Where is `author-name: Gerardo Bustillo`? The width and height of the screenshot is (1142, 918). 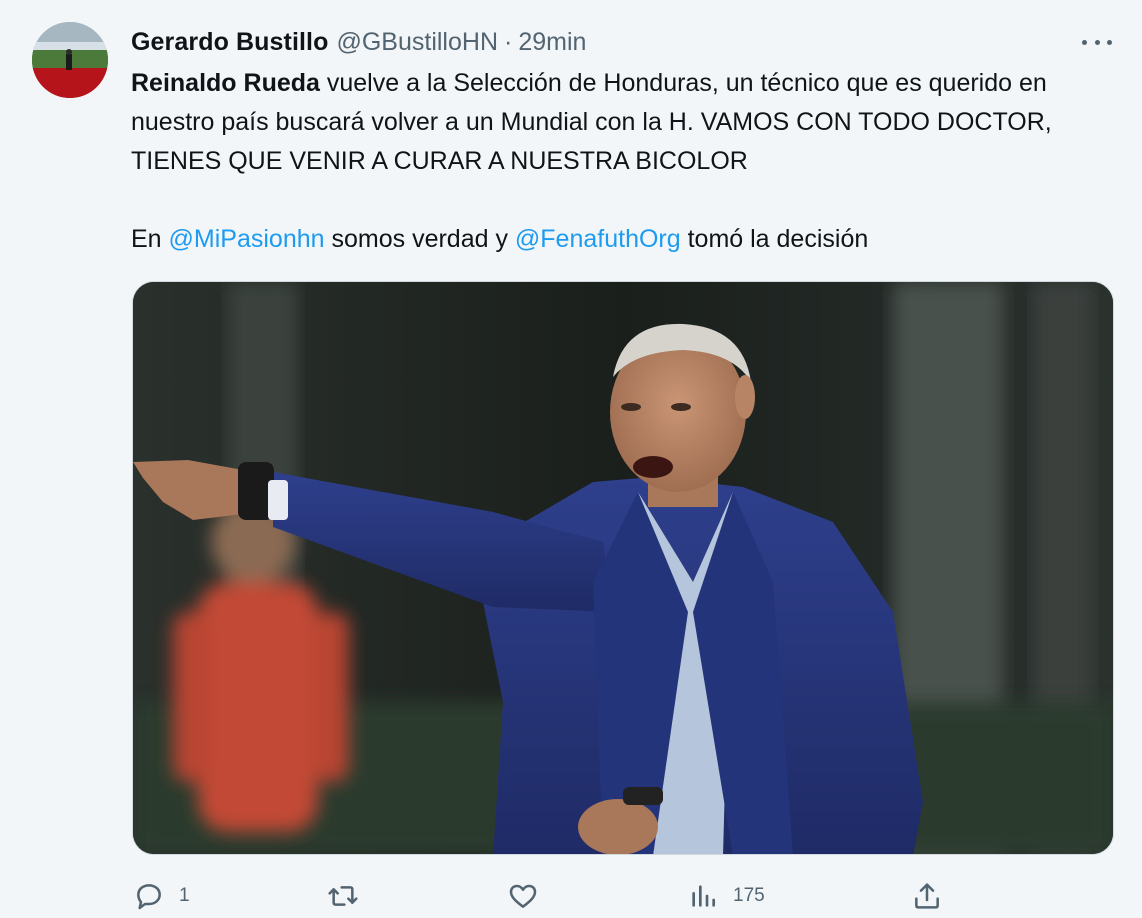
author-name: Gerardo Bustillo is located at coordinates (229, 42).